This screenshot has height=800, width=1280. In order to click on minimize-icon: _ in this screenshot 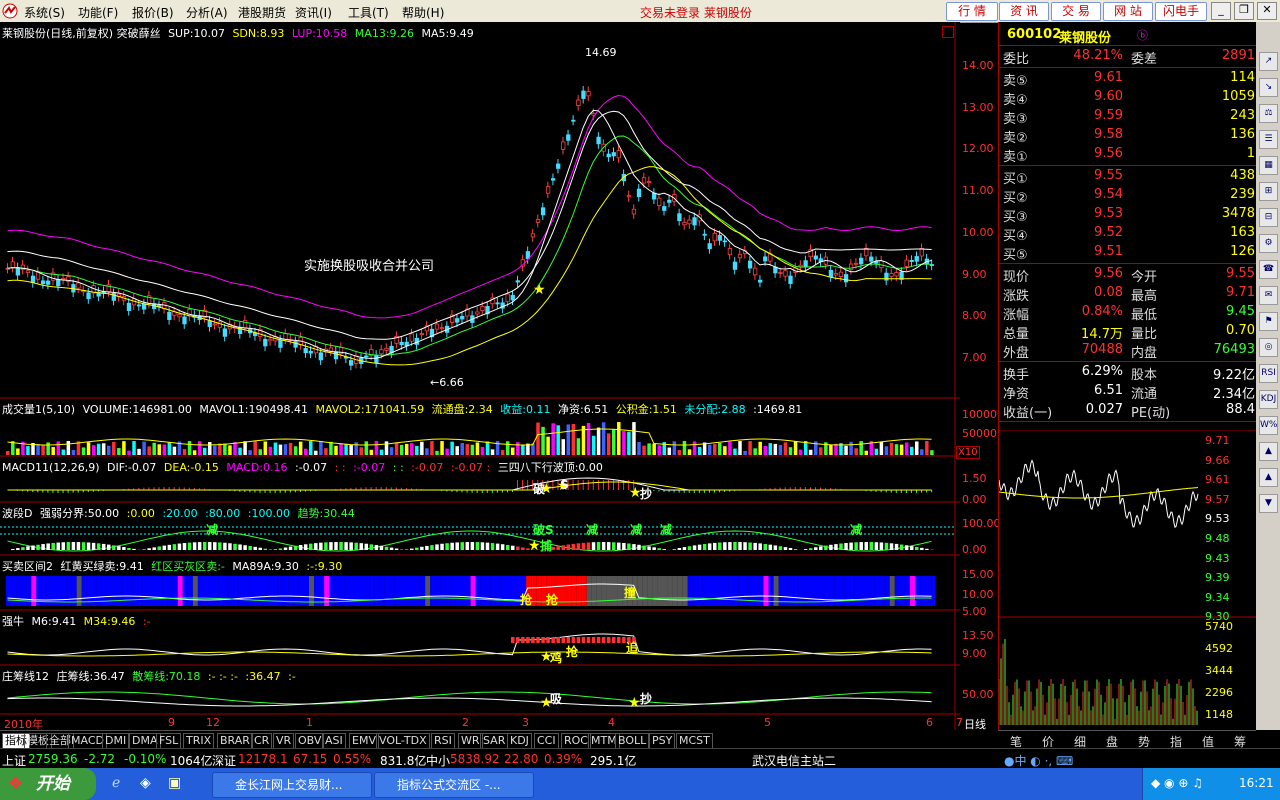, I will do `click(1221, 11)`.